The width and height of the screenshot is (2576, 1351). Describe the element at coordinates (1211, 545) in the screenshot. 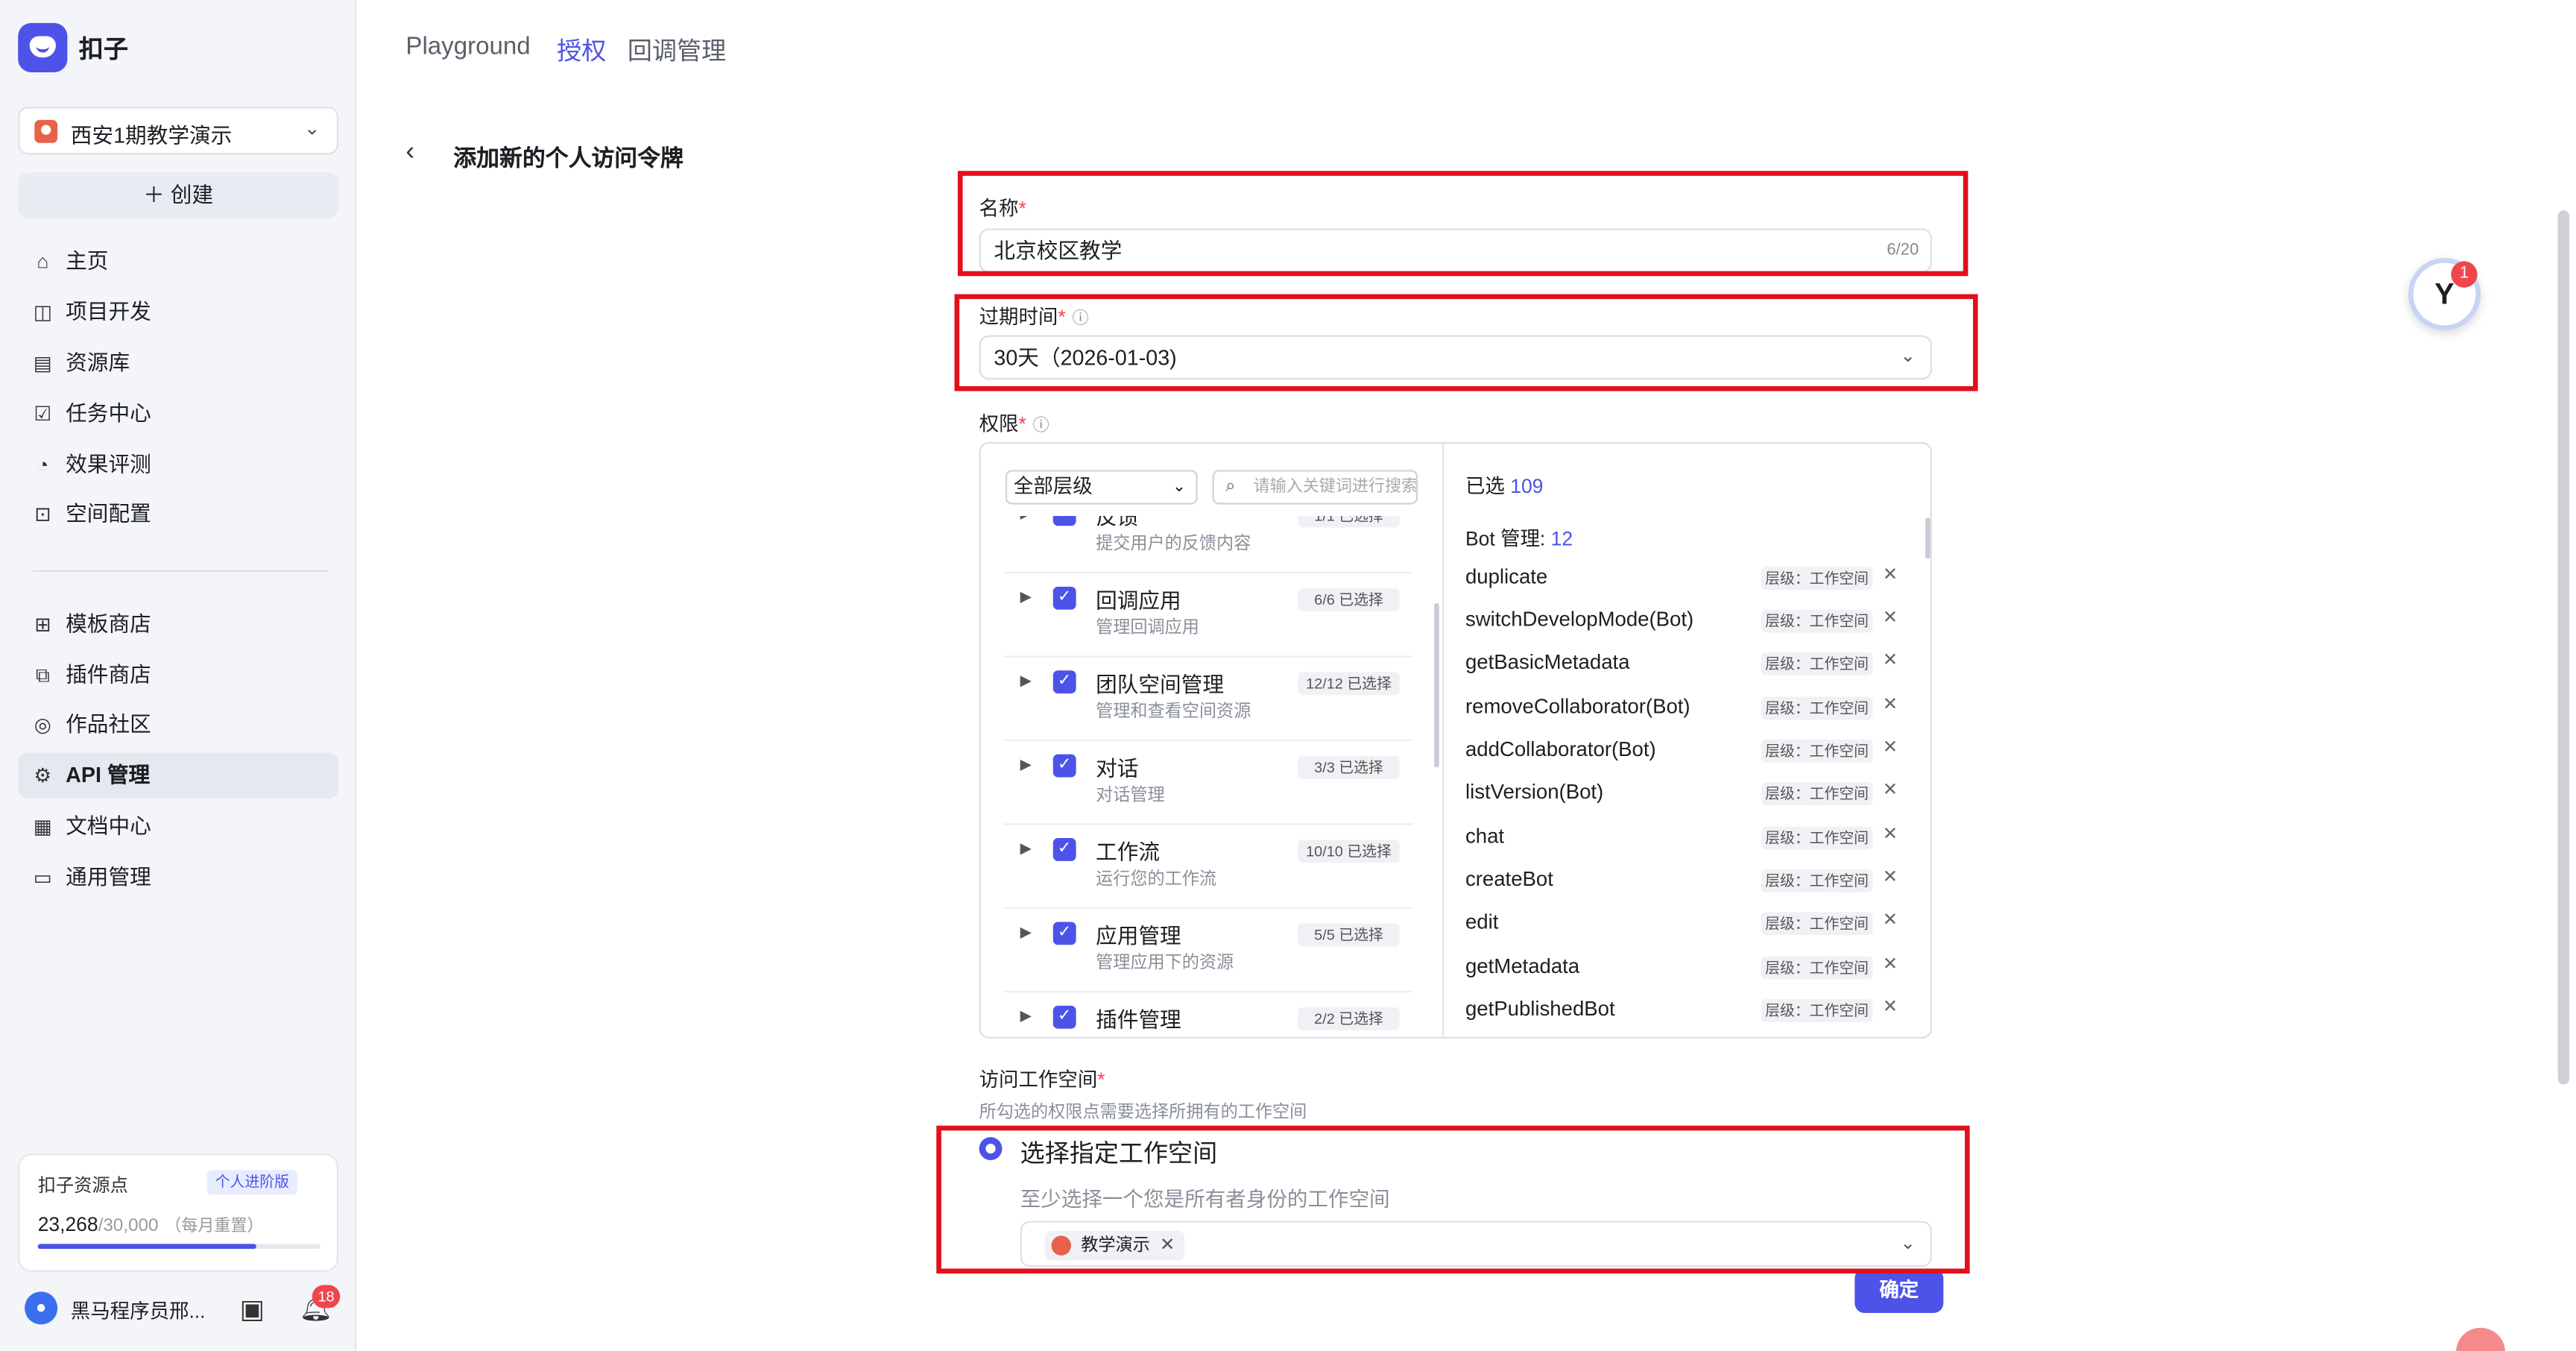

I see `permission-row: ▶ ✓ 反馈 提交用户的反馈内容 1/1 已选择` at that location.